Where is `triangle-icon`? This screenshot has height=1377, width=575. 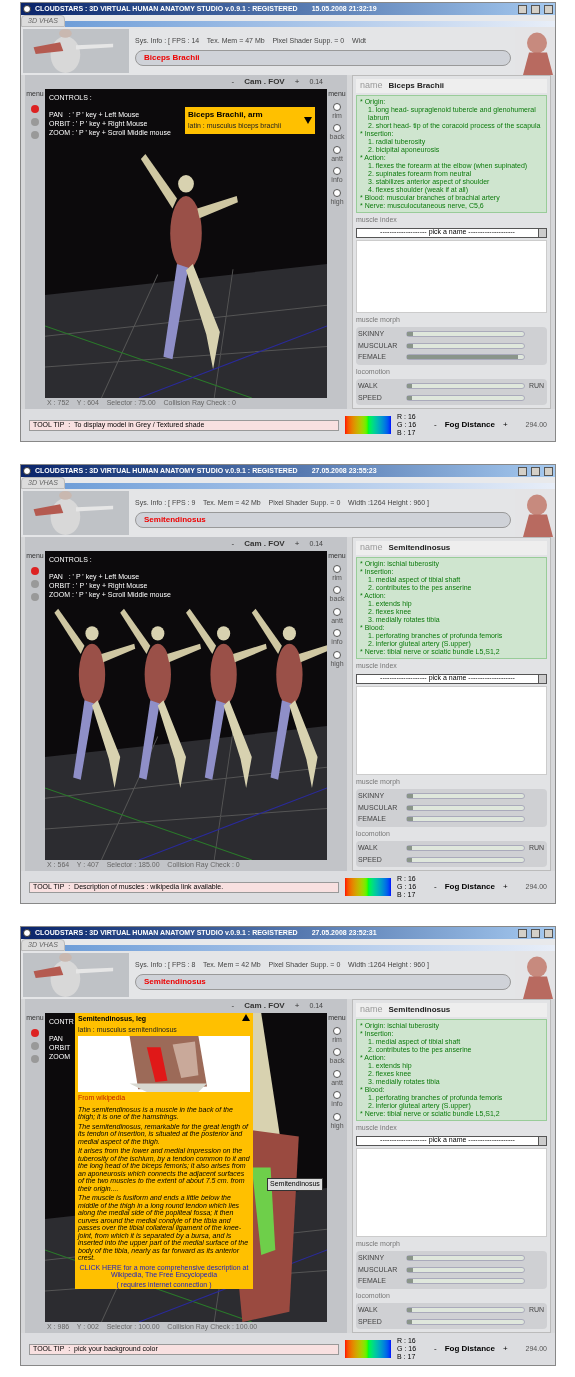 triangle-icon is located at coordinates (308, 120).